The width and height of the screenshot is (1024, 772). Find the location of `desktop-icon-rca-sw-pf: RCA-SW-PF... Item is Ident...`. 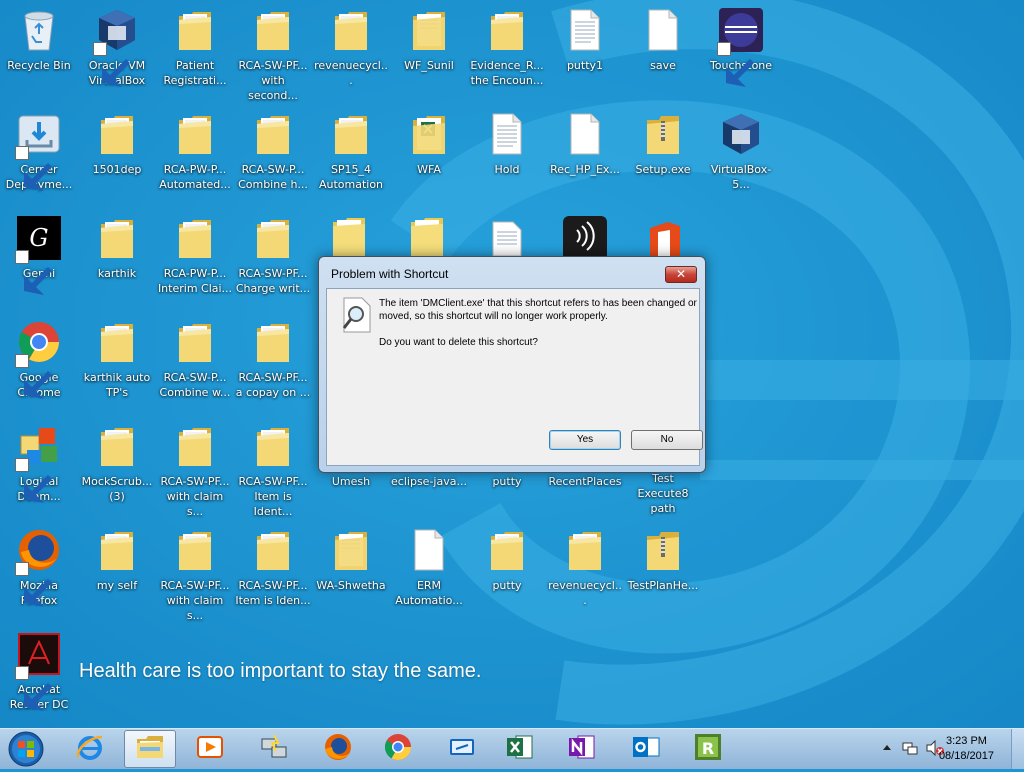

desktop-icon-rca-sw-pf: RCA-SW-PF... Item is Ident... is located at coordinates (273, 467).